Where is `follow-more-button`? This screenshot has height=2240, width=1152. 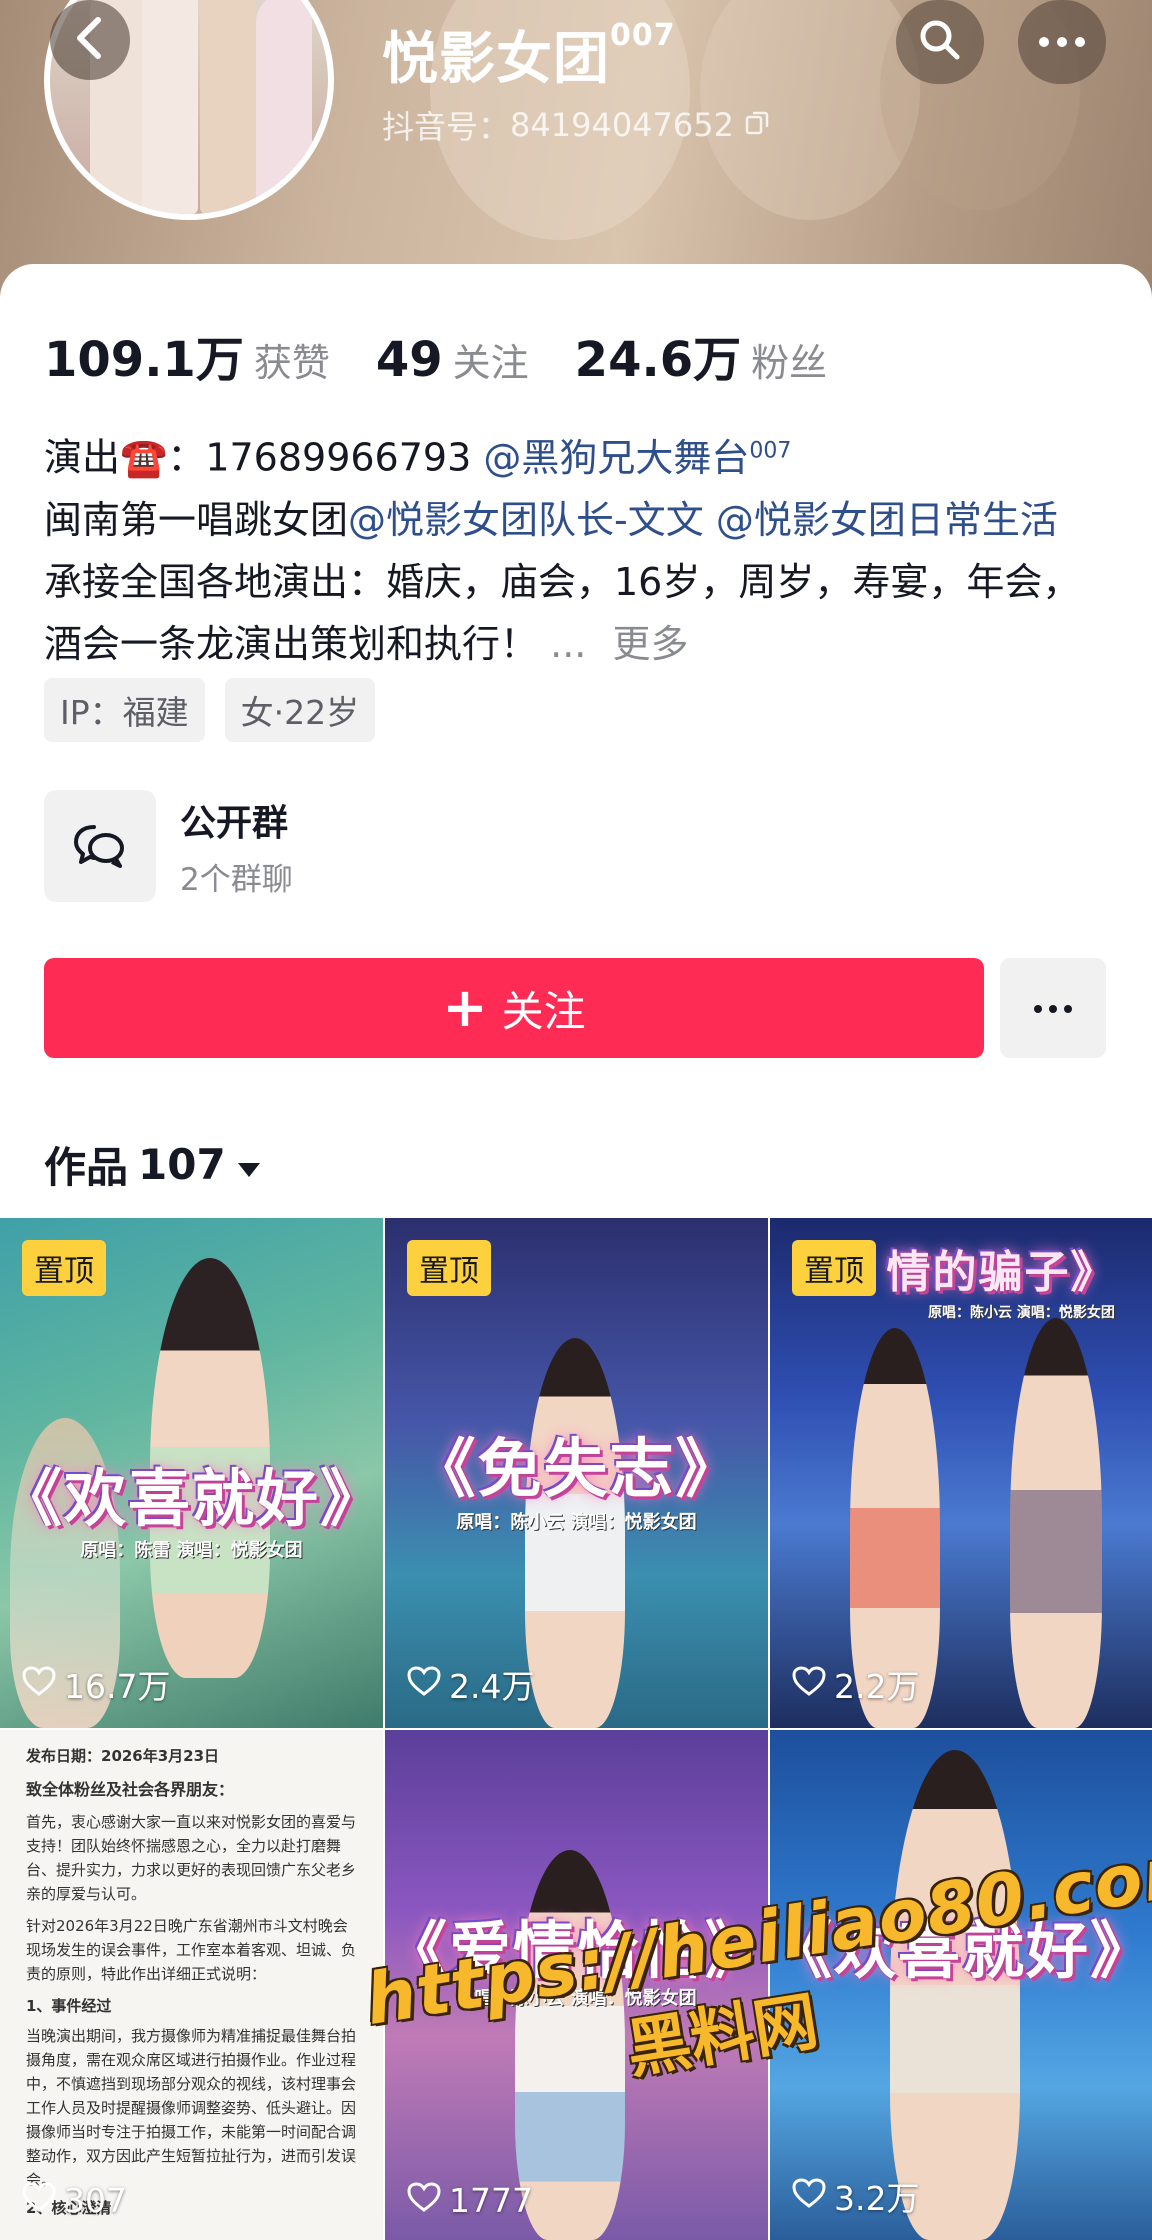 follow-more-button is located at coordinates (1053, 1008).